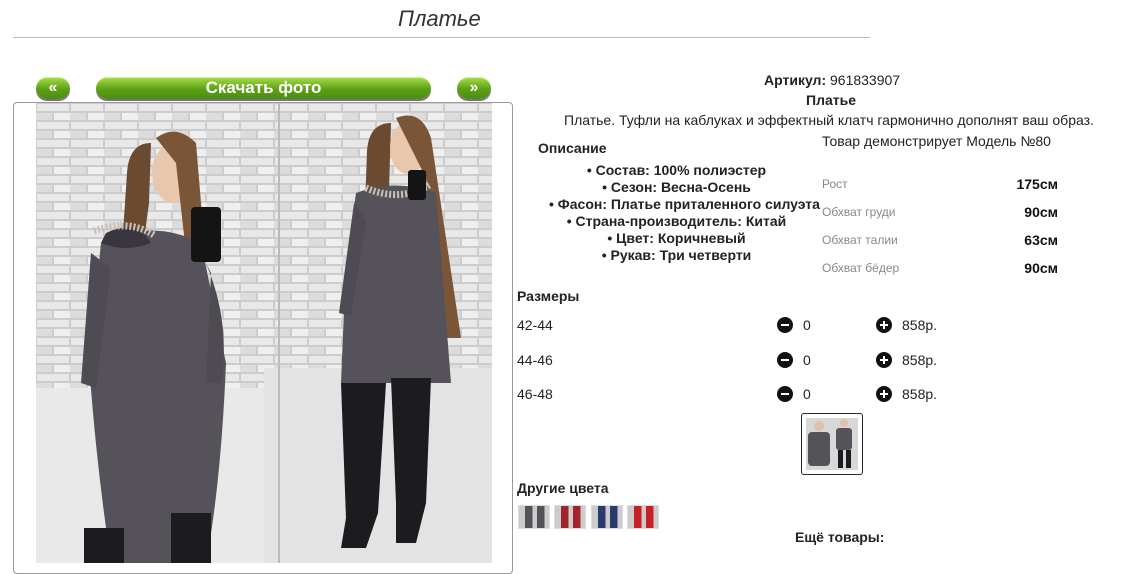 This screenshot has width=1126, height=574. Describe the element at coordinates (940, 184) in the screenshot. I see `measurement-row: Рост 175см` at that location.